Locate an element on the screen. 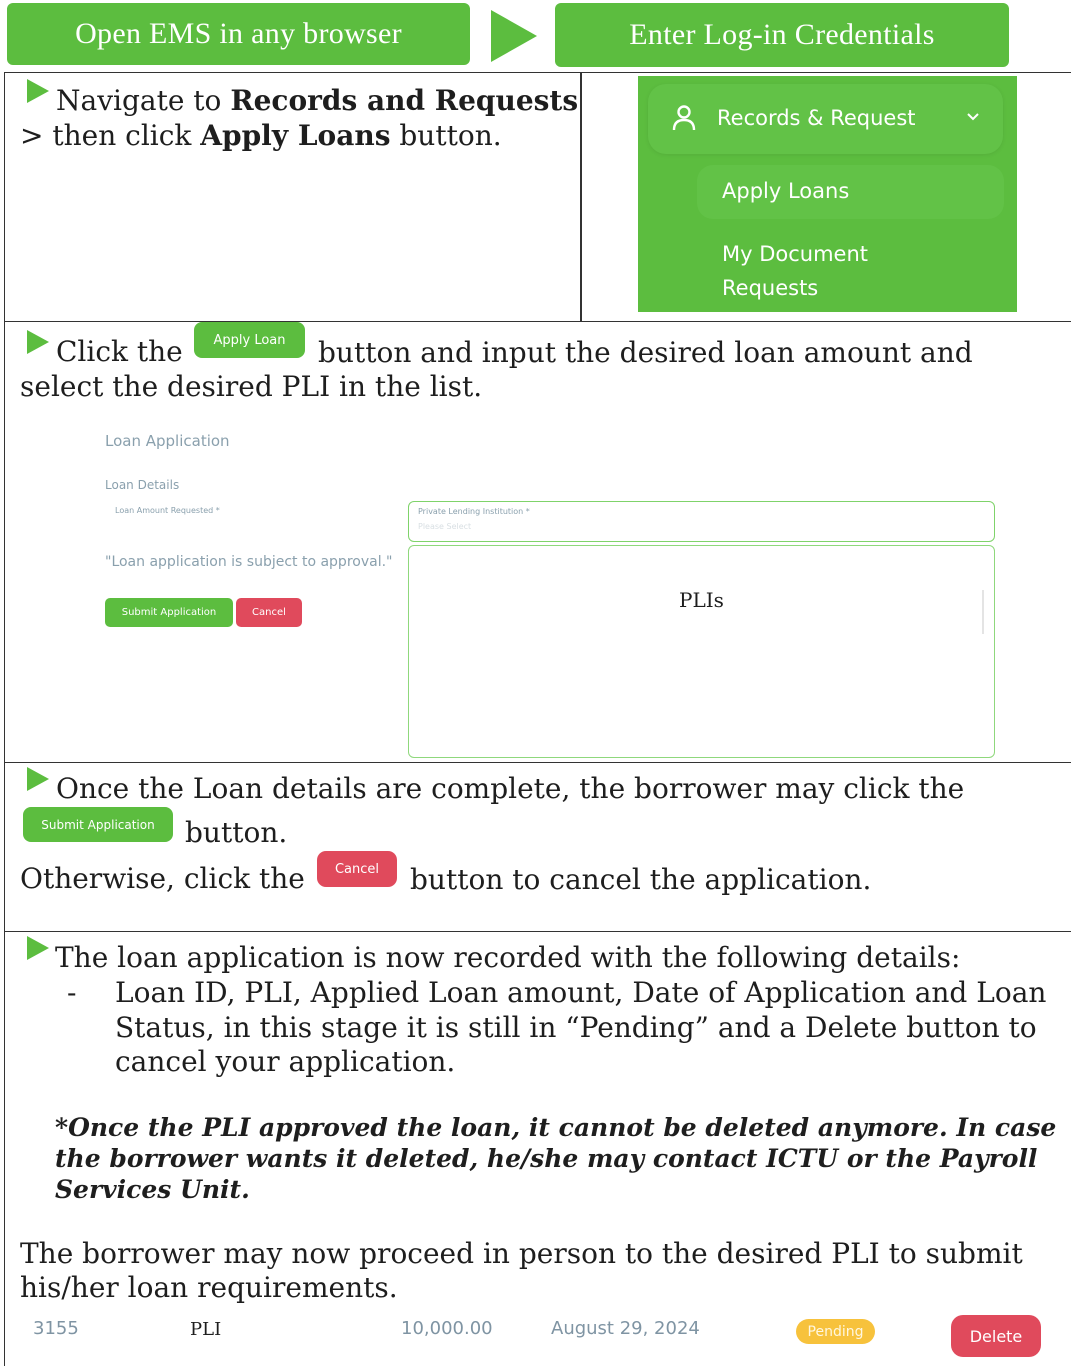  loan-id-cell: 3155 is located at coordinates (56, 1328).